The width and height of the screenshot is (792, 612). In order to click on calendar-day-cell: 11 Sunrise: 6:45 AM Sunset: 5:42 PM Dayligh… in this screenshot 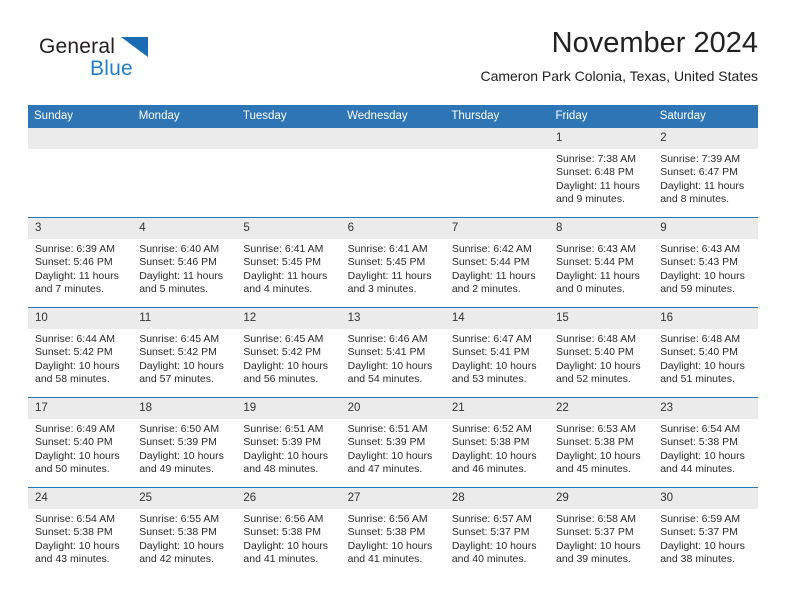, I will do `click(184, 352)`.